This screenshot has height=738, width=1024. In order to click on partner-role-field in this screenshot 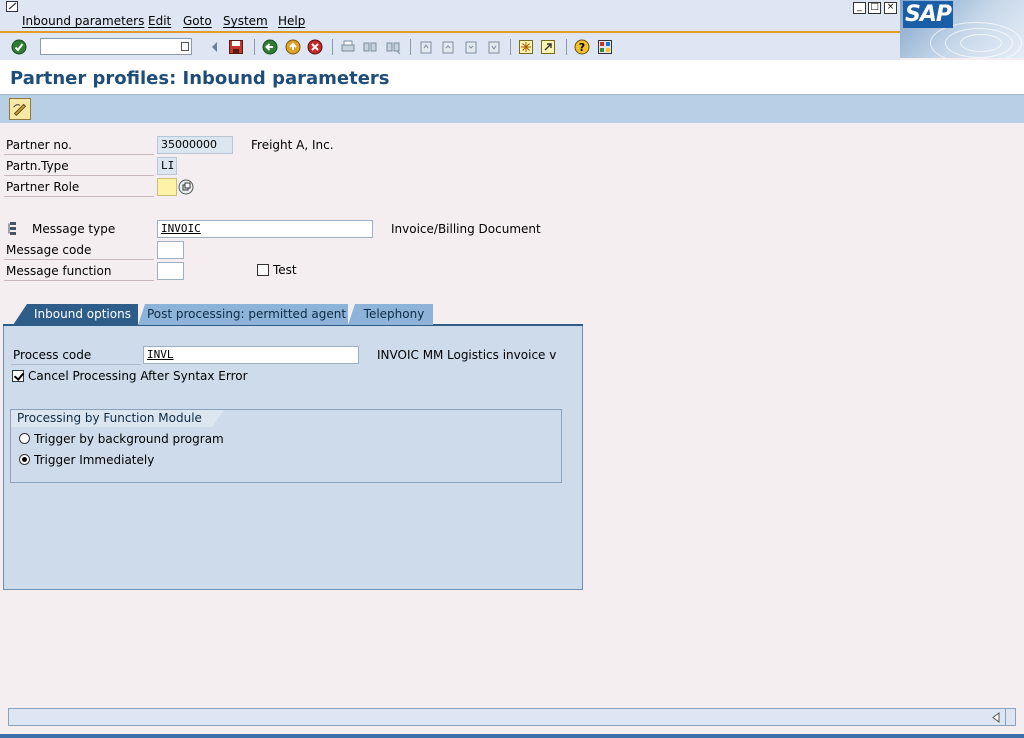, I will do `click(167, 187)`.